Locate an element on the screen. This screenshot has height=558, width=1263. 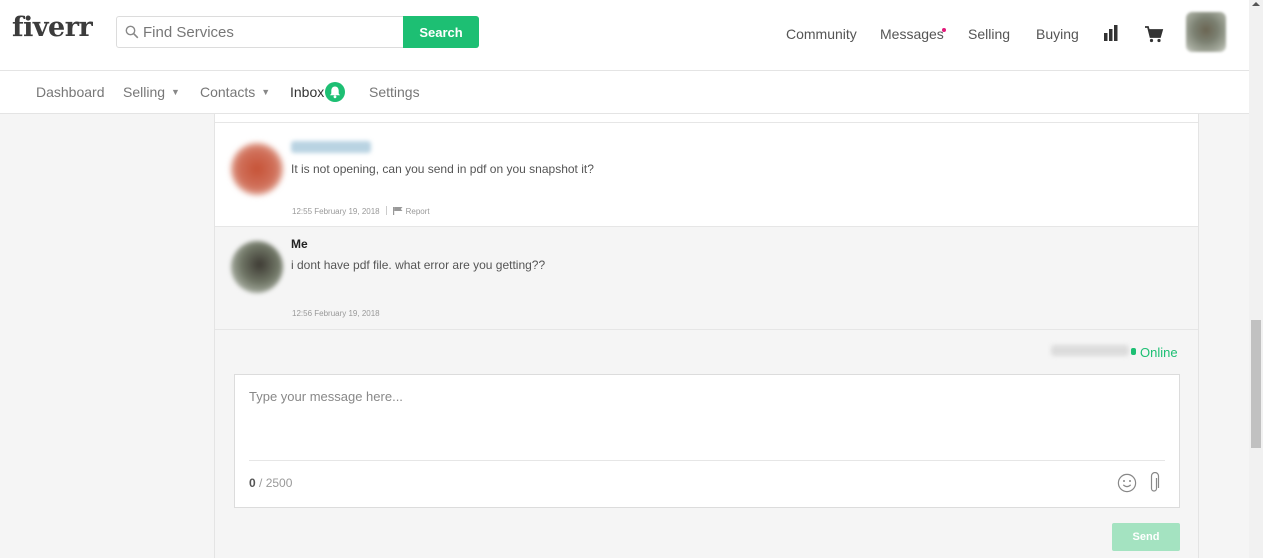
message-input is located at coordinates (704, 422).